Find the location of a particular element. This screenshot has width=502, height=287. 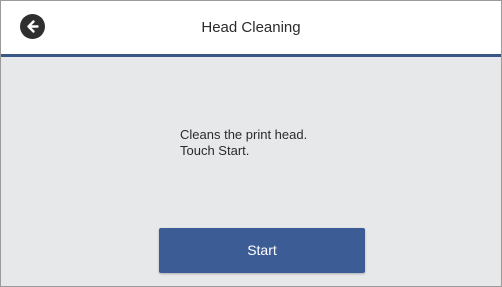

instruction-message: Cleans the print head. Touch Start. is located at coordinates (243, 143).